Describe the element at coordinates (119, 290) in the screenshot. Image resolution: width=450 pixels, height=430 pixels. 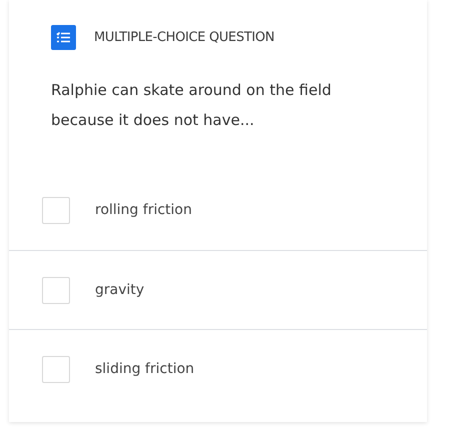
I see `answer-label: gravity` at that location.